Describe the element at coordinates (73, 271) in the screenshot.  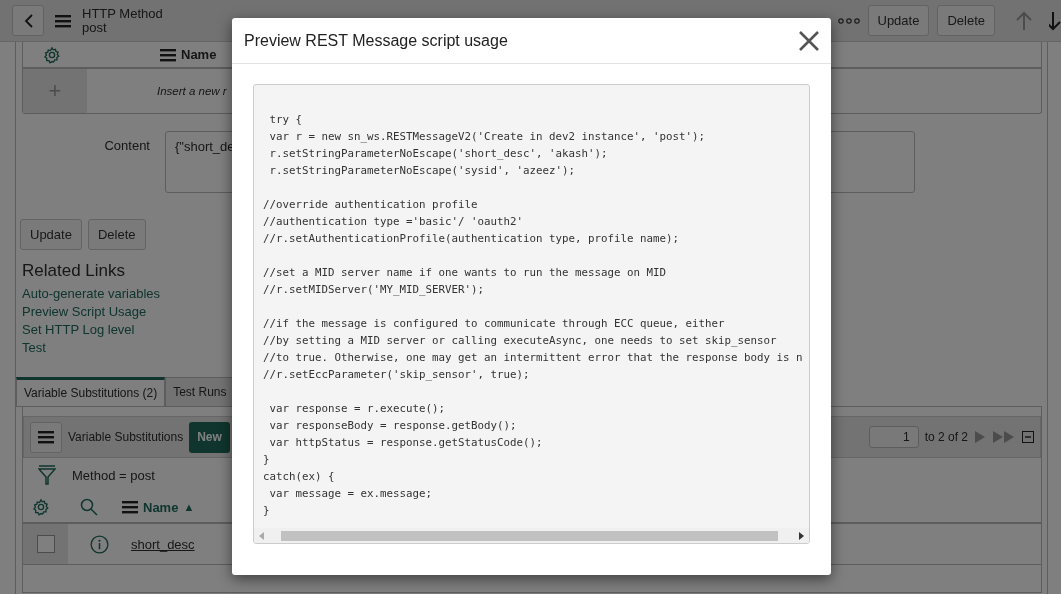
I see `section-heading: Related Links` at that location.